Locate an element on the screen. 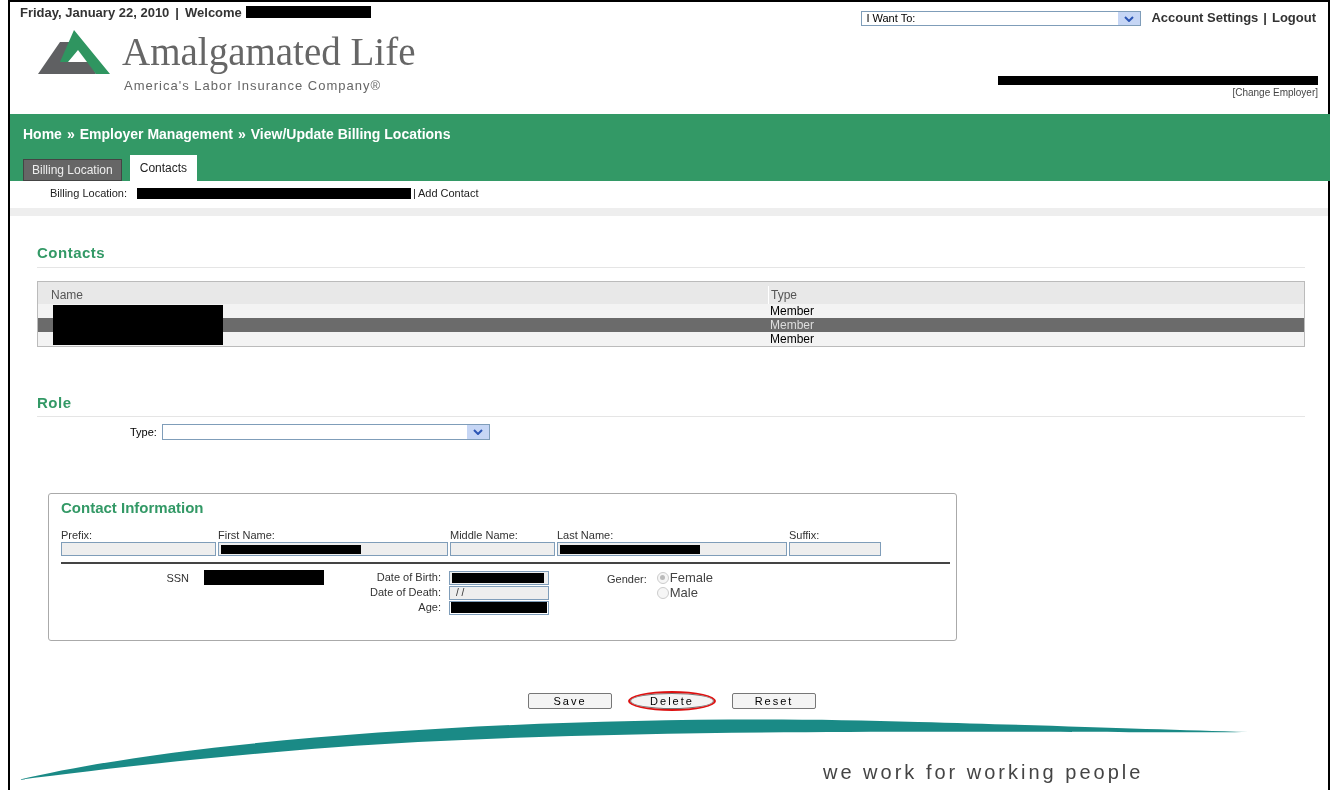  field-label: Last Name: is located at coordinates (586, 535).